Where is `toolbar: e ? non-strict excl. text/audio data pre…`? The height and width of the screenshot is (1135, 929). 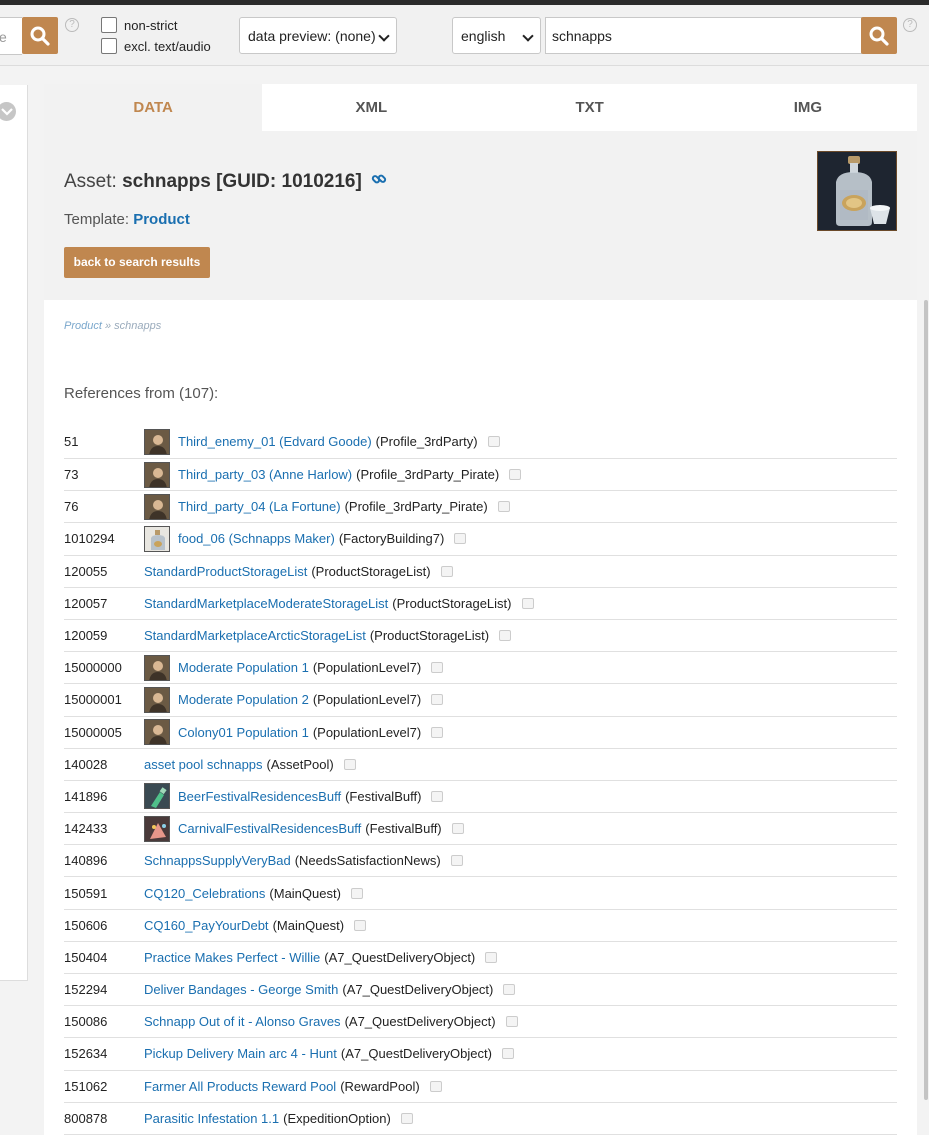
toolbar: e ? non-strict excl. text/audio data pre… is located at coordinates (464, 35).